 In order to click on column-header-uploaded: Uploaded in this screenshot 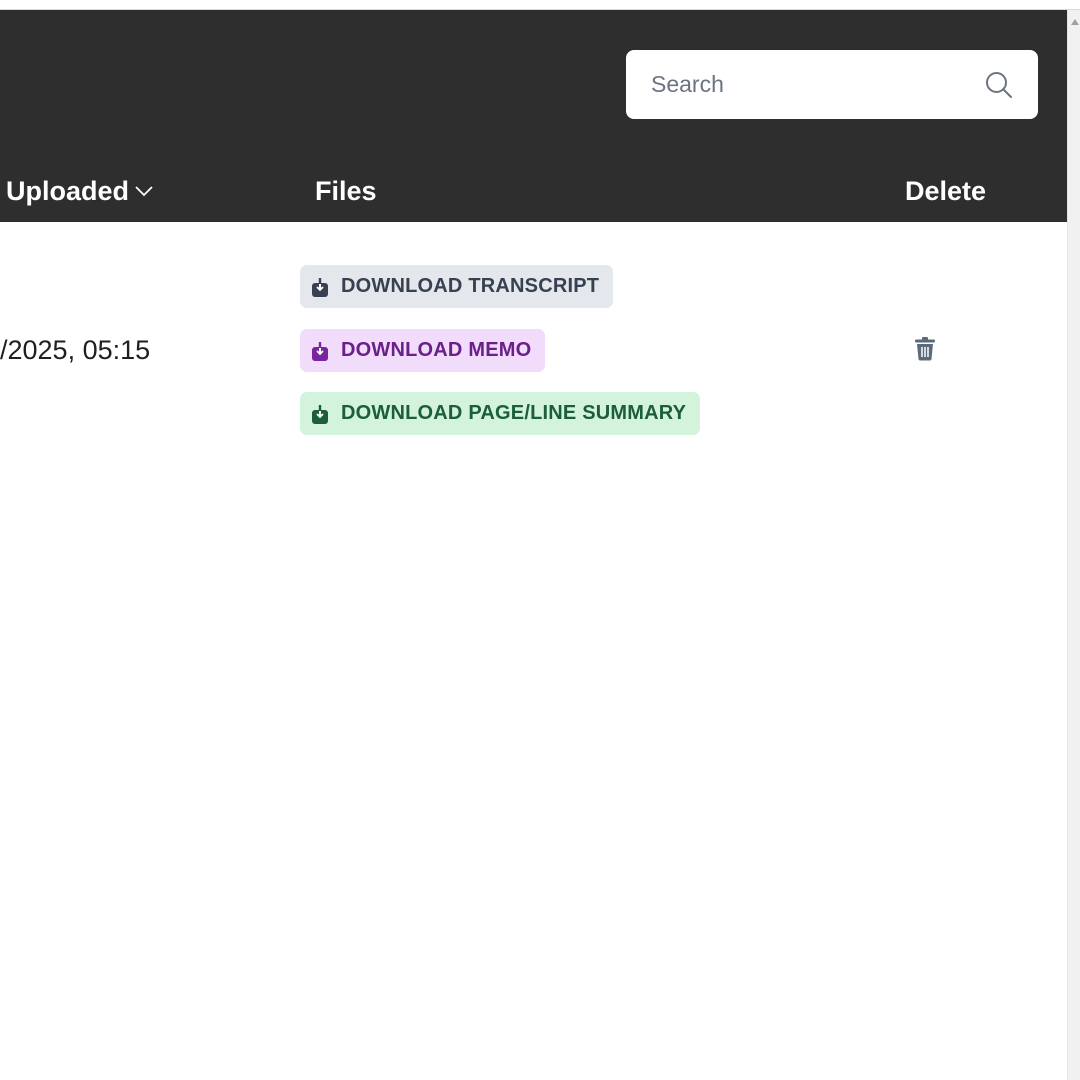, I will do `click(80, 191)`.